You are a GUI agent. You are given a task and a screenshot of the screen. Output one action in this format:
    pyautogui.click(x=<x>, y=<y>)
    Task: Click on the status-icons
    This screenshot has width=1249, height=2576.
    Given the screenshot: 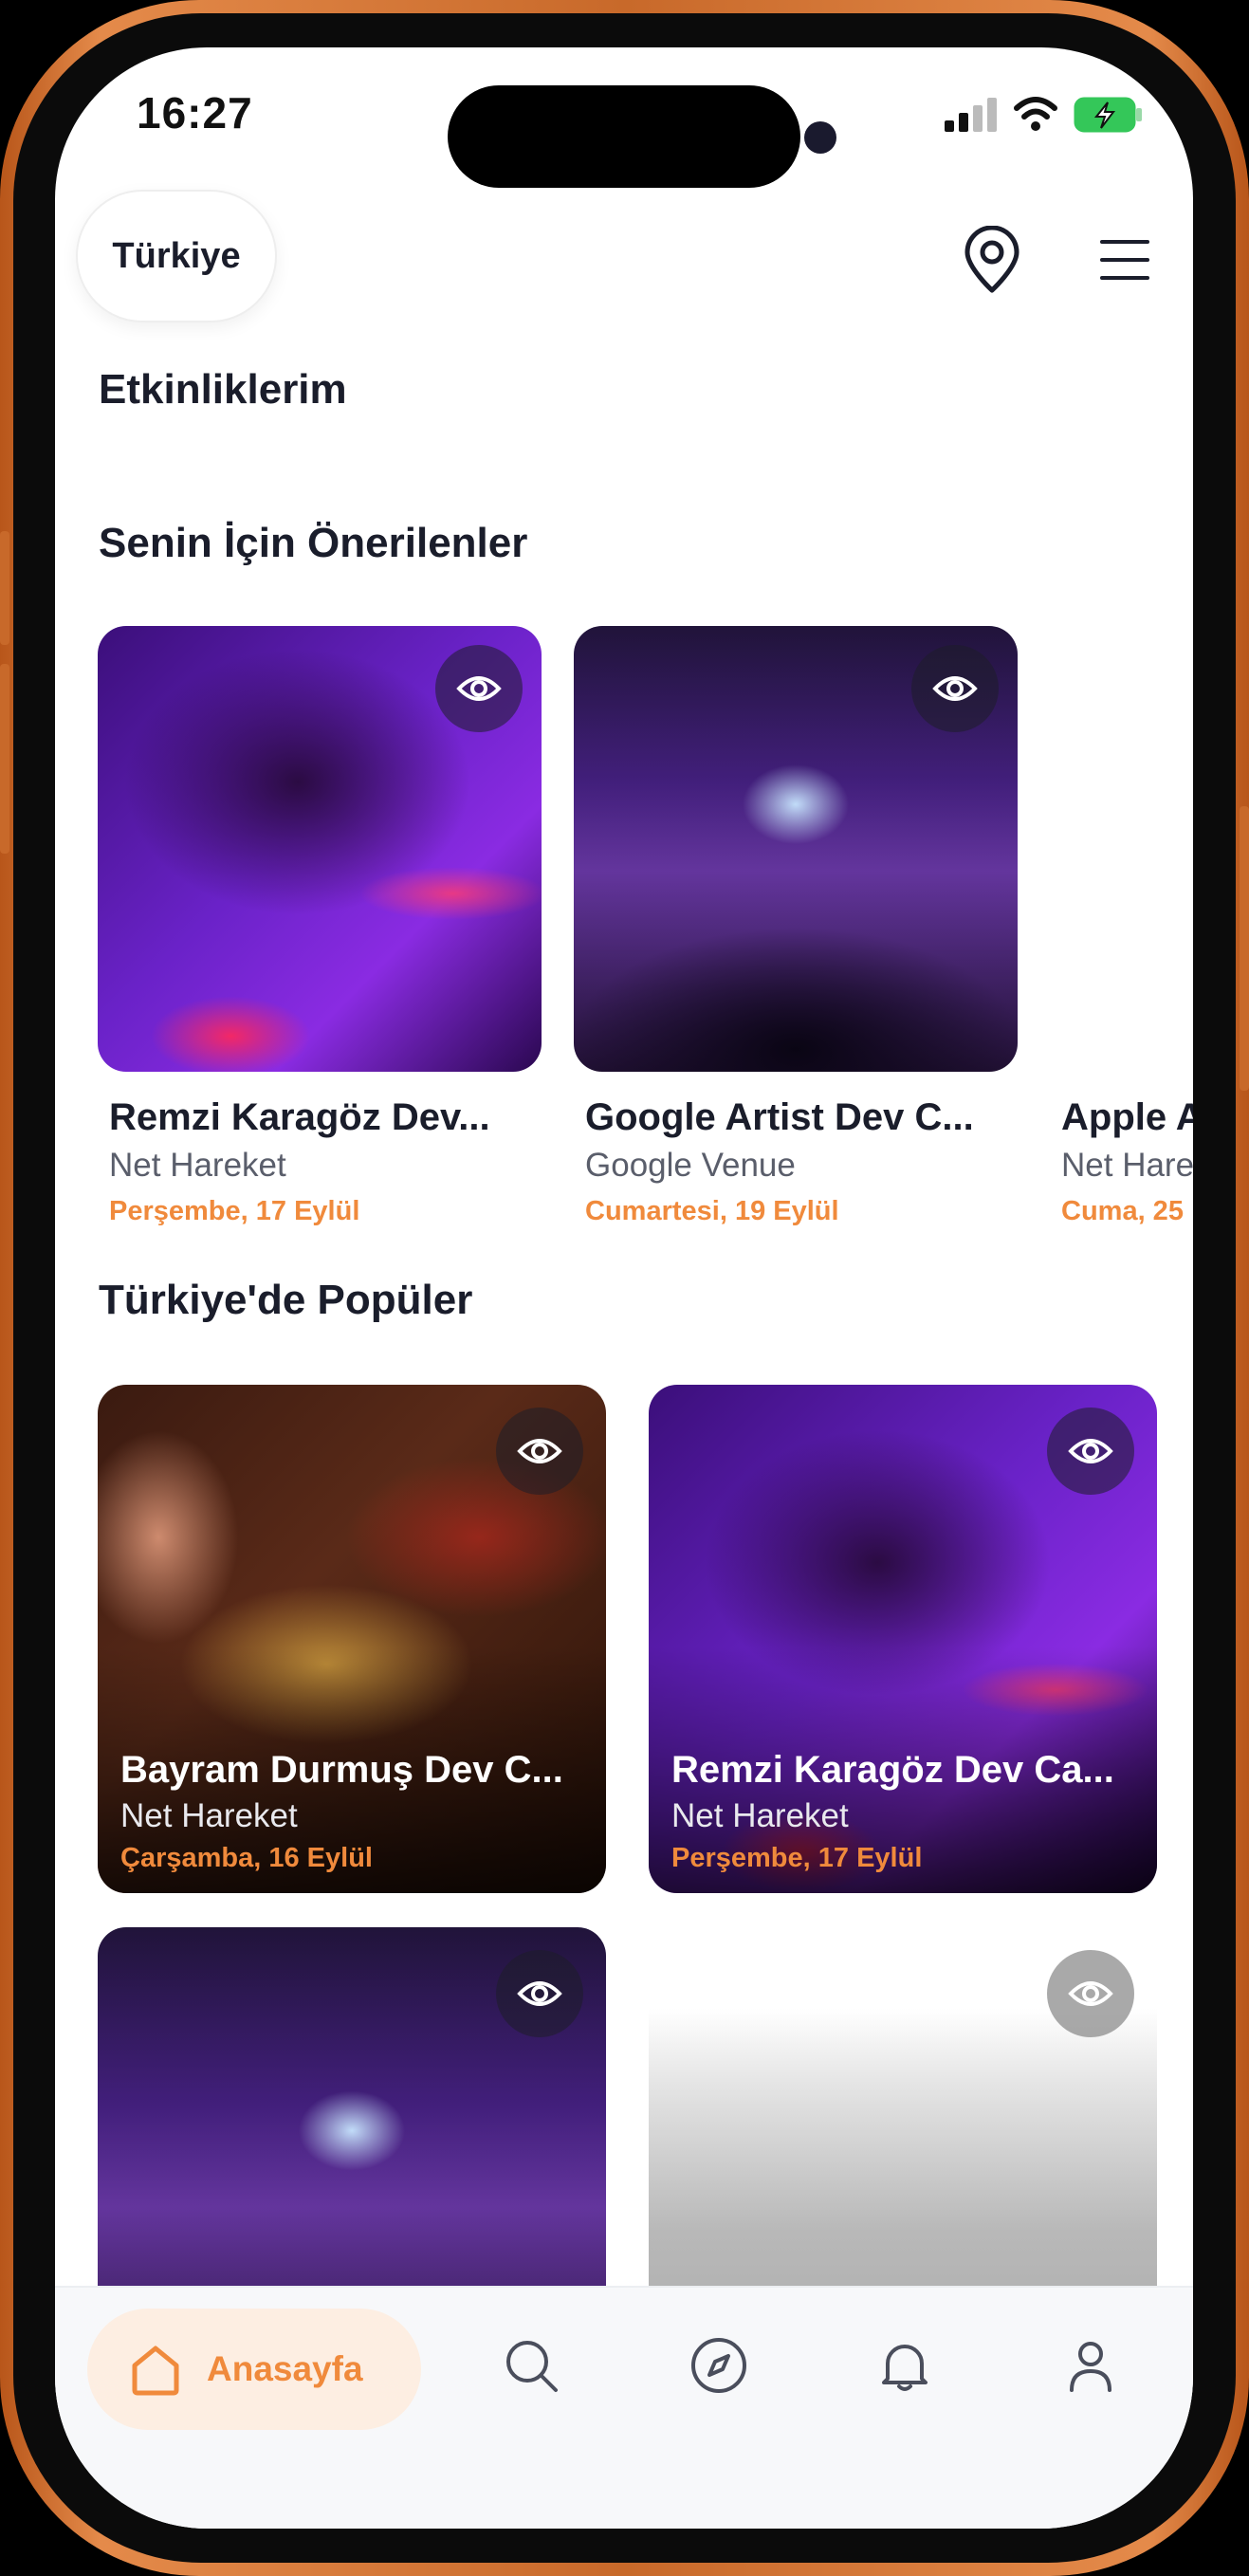 What is the action you would take?
    pyautogui.click(x=1044, y=115)
    